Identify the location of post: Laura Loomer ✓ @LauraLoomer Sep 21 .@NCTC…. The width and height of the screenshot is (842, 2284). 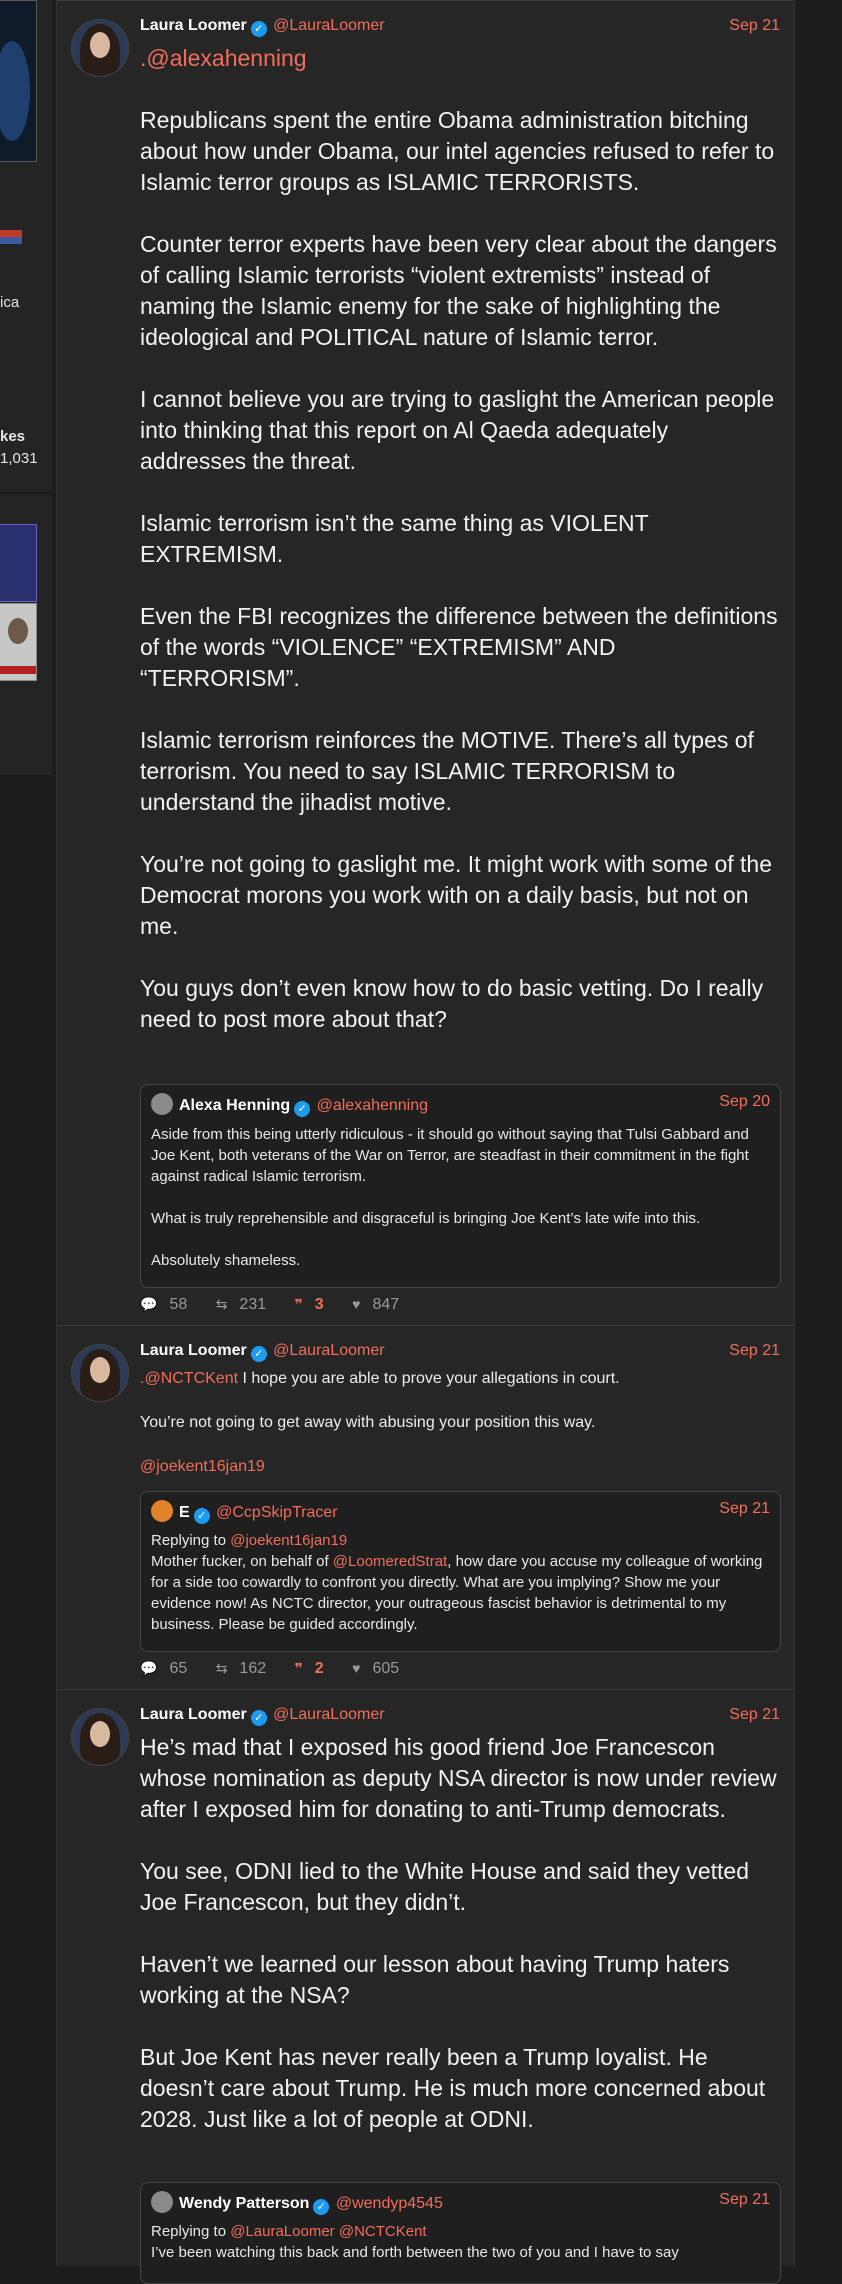
(425, 1507).